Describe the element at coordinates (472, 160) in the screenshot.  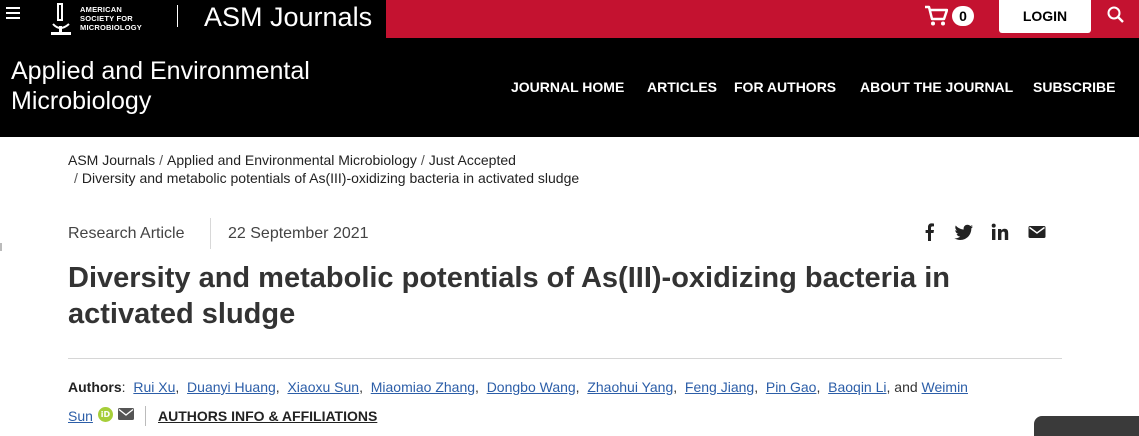
I see `breadcrumb-just-accepted: Just Accepted` at that location.